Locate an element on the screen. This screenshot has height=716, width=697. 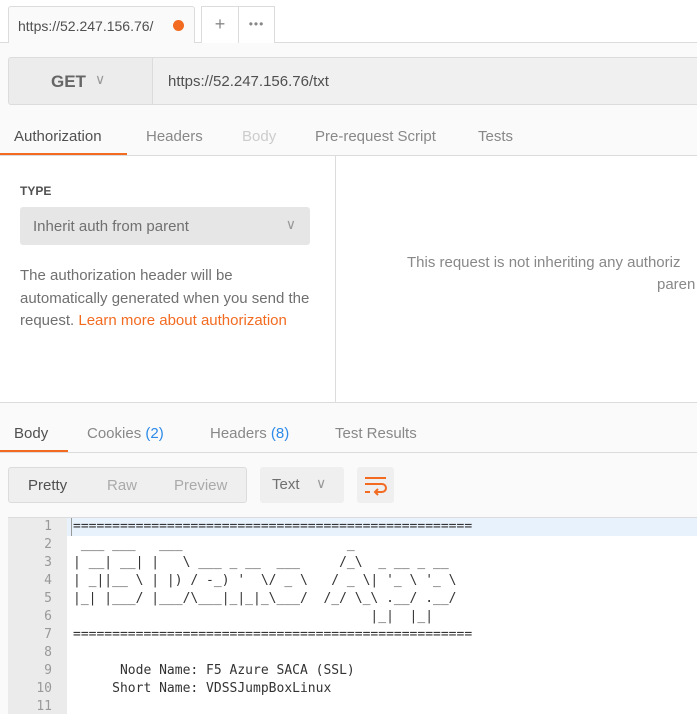
request-tab-title: https://52.247.156.76/ is located at coordinates (86, 26).